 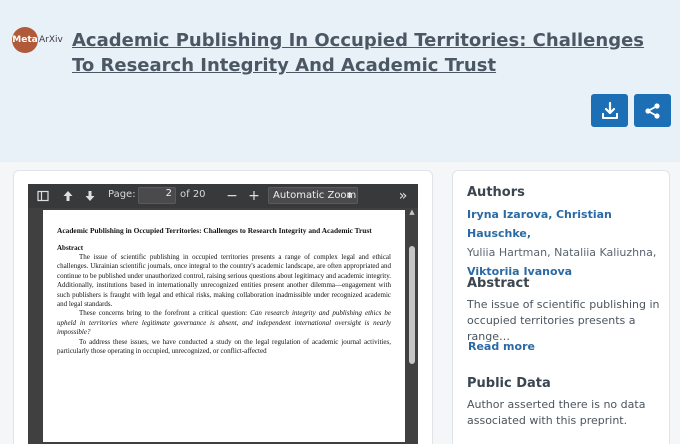 What do you see at coordinates (51, 40) in the screenshot?
I see `logo-arxiv-text: ArXiv` at bounding box center [51, 40].